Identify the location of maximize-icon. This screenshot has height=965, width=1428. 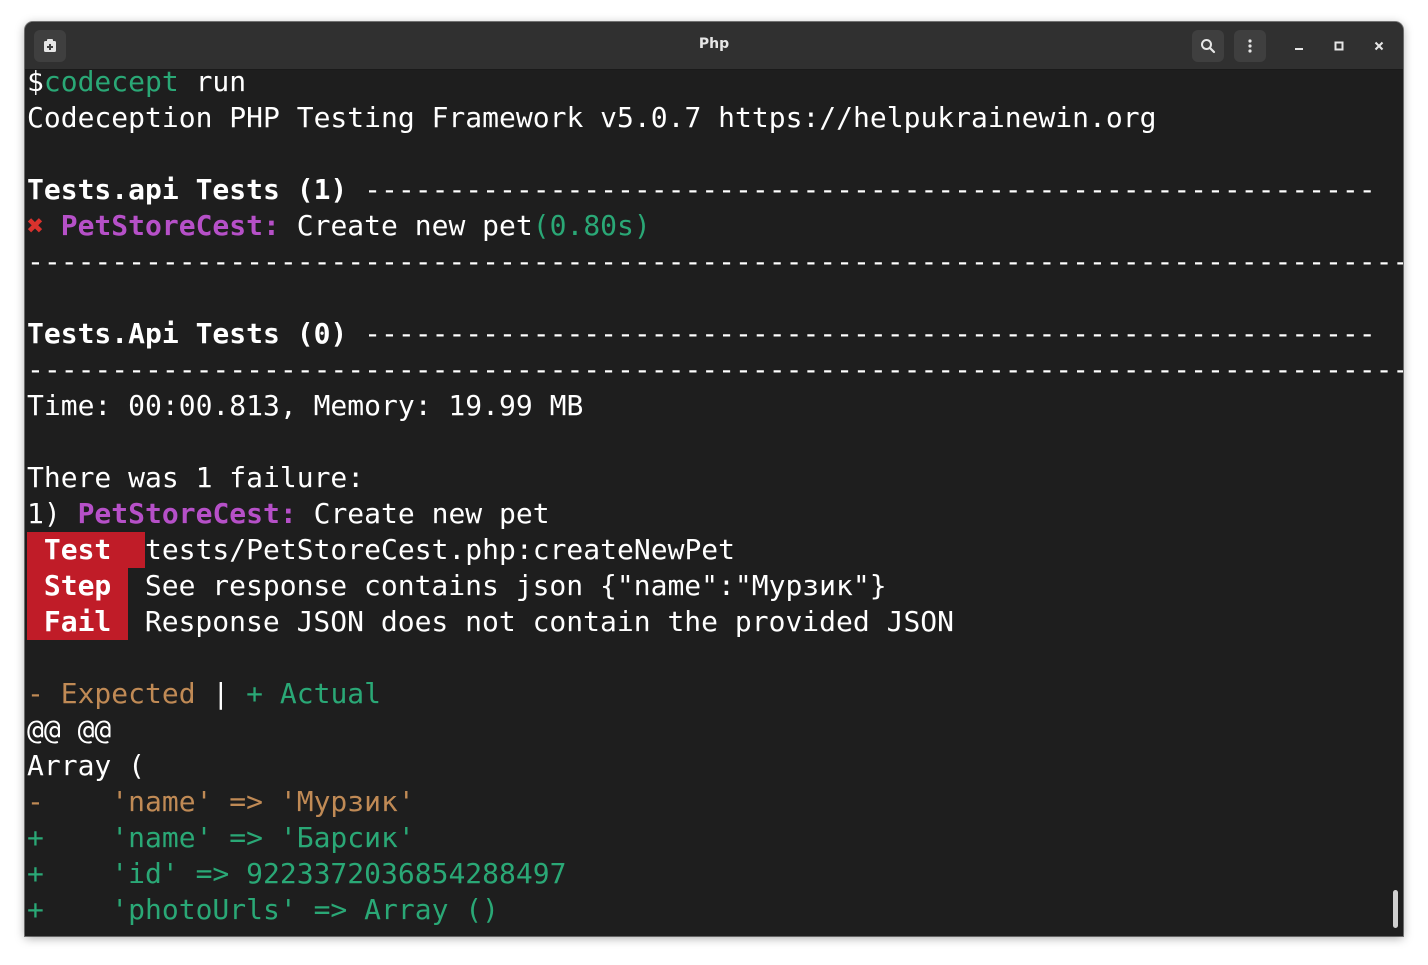
(1339, 46).